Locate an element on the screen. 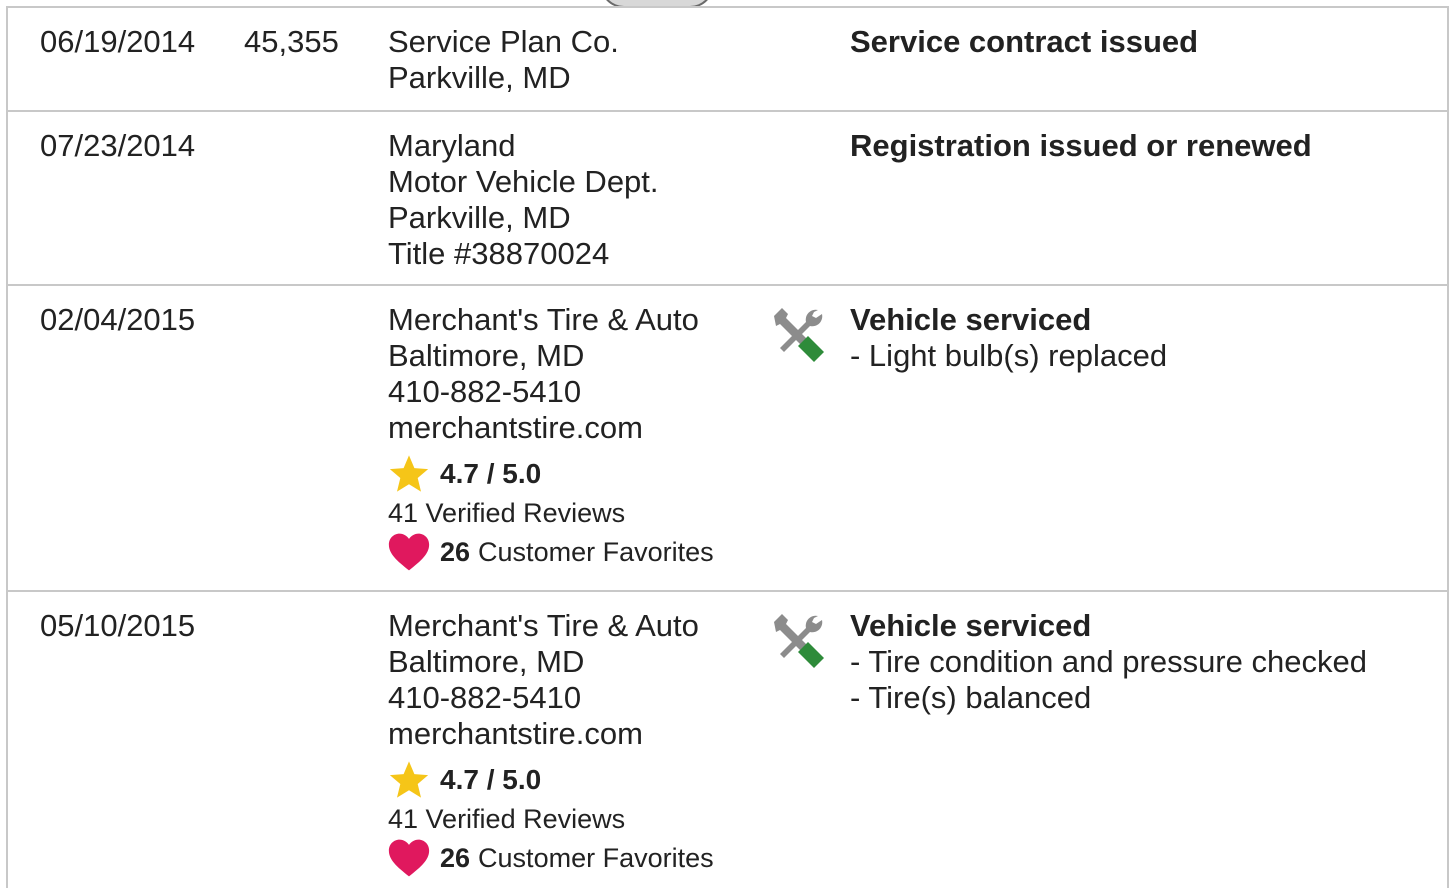  source-line: Service Plan Co. is located at coordinates (503, 41).